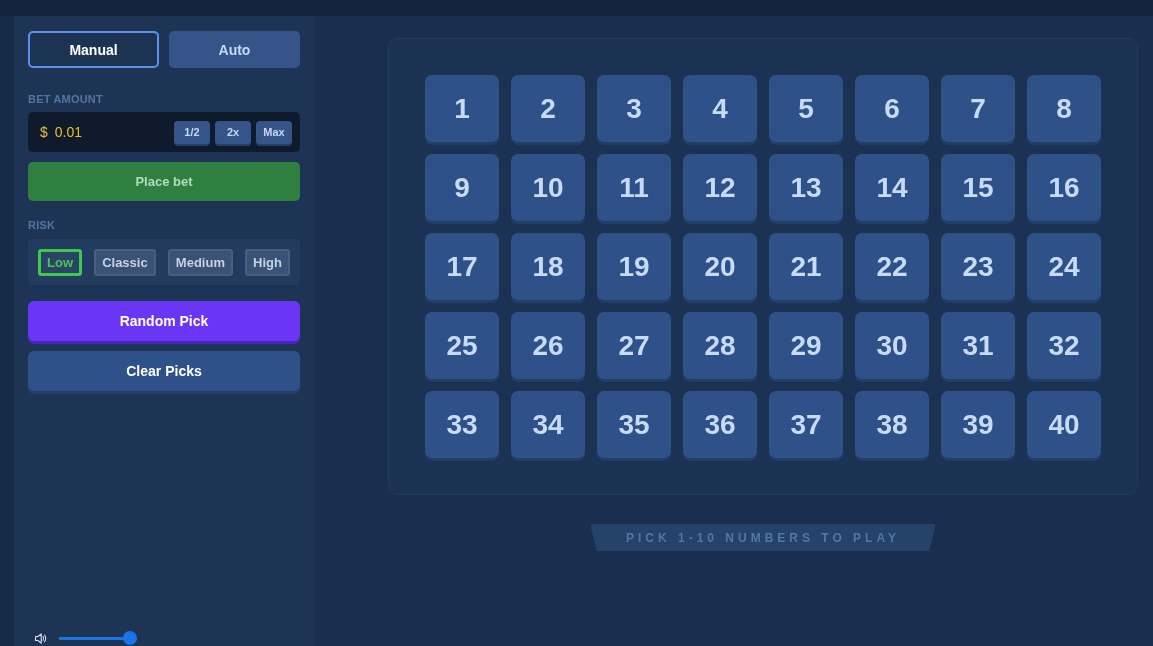  Describe the element at coordinates (462, 424) in the screenshot. I see `number-tile: 33` at that location.